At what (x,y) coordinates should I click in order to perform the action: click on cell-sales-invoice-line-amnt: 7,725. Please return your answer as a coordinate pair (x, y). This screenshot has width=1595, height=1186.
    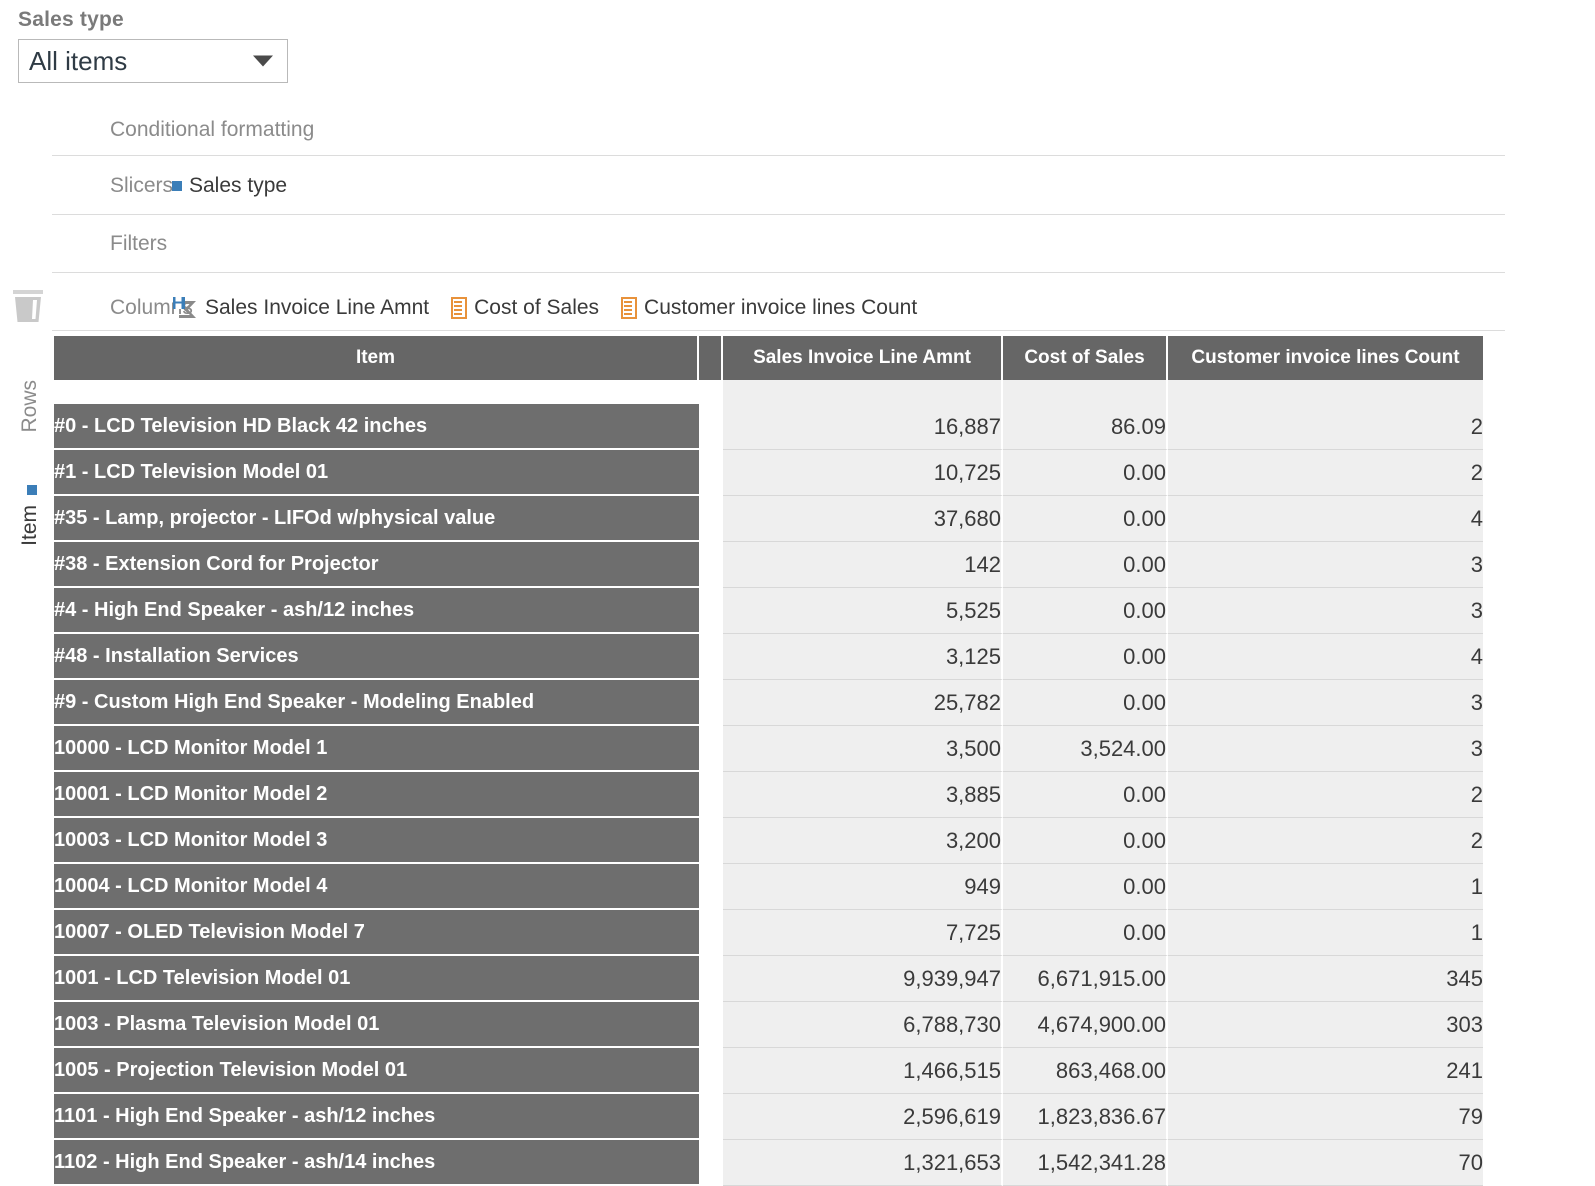
    Looking at the image, I should click on (863, 933).